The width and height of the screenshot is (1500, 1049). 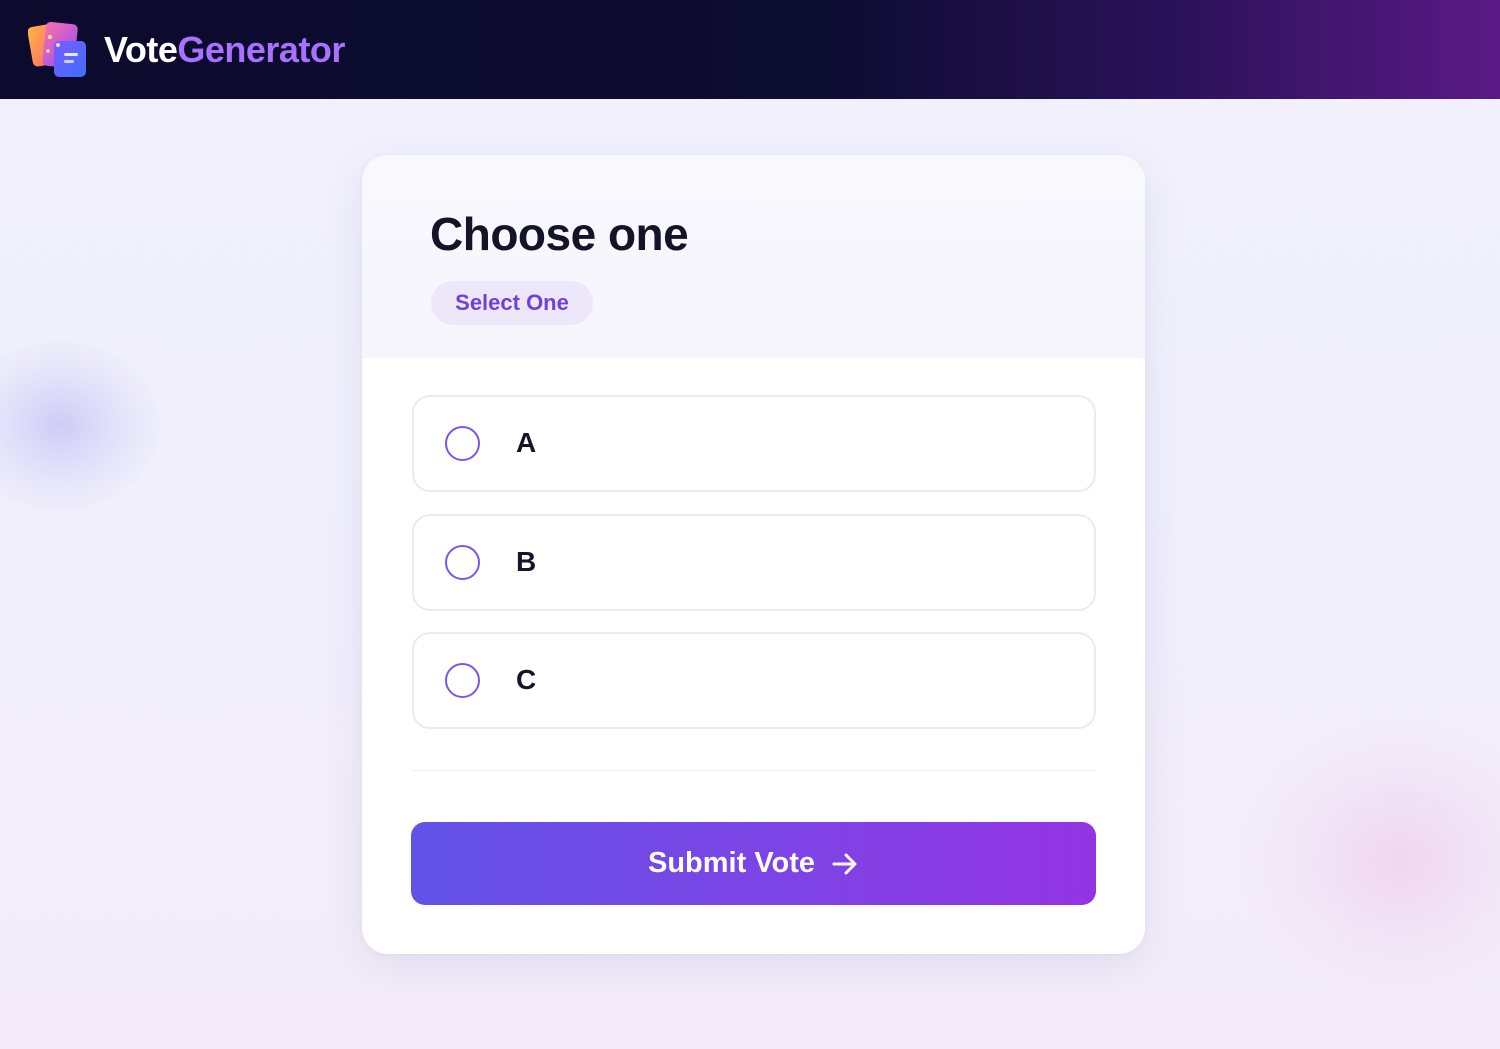 I want to click on brand-name-part1: Vote, so click(x=141, y=49).